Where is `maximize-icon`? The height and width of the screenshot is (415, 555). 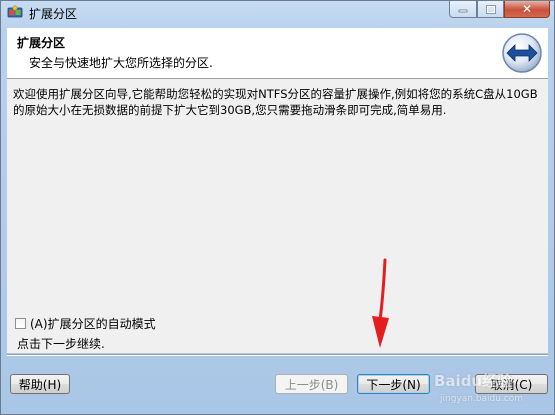
maximize-icon is located at coordinates (490, 9).